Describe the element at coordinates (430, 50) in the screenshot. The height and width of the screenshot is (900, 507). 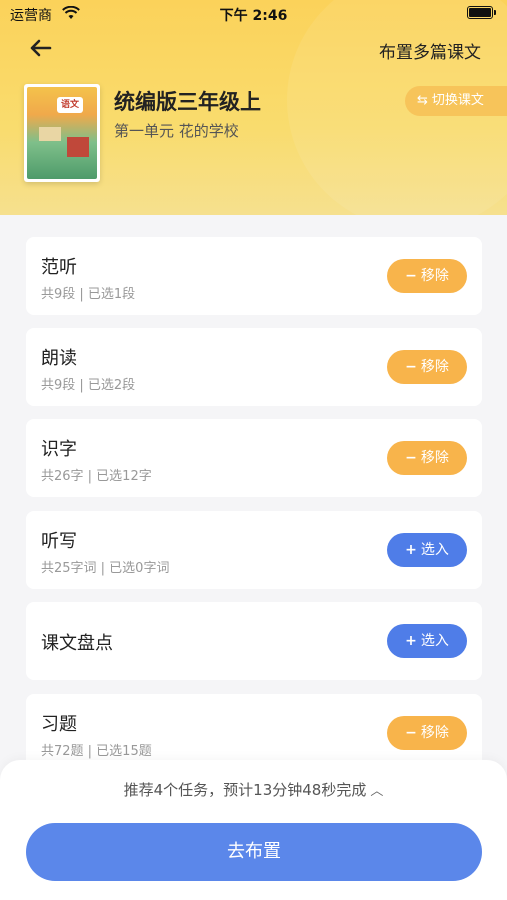
I see `assign-multiple-lessons-button: 布置多篇课文` at that location.